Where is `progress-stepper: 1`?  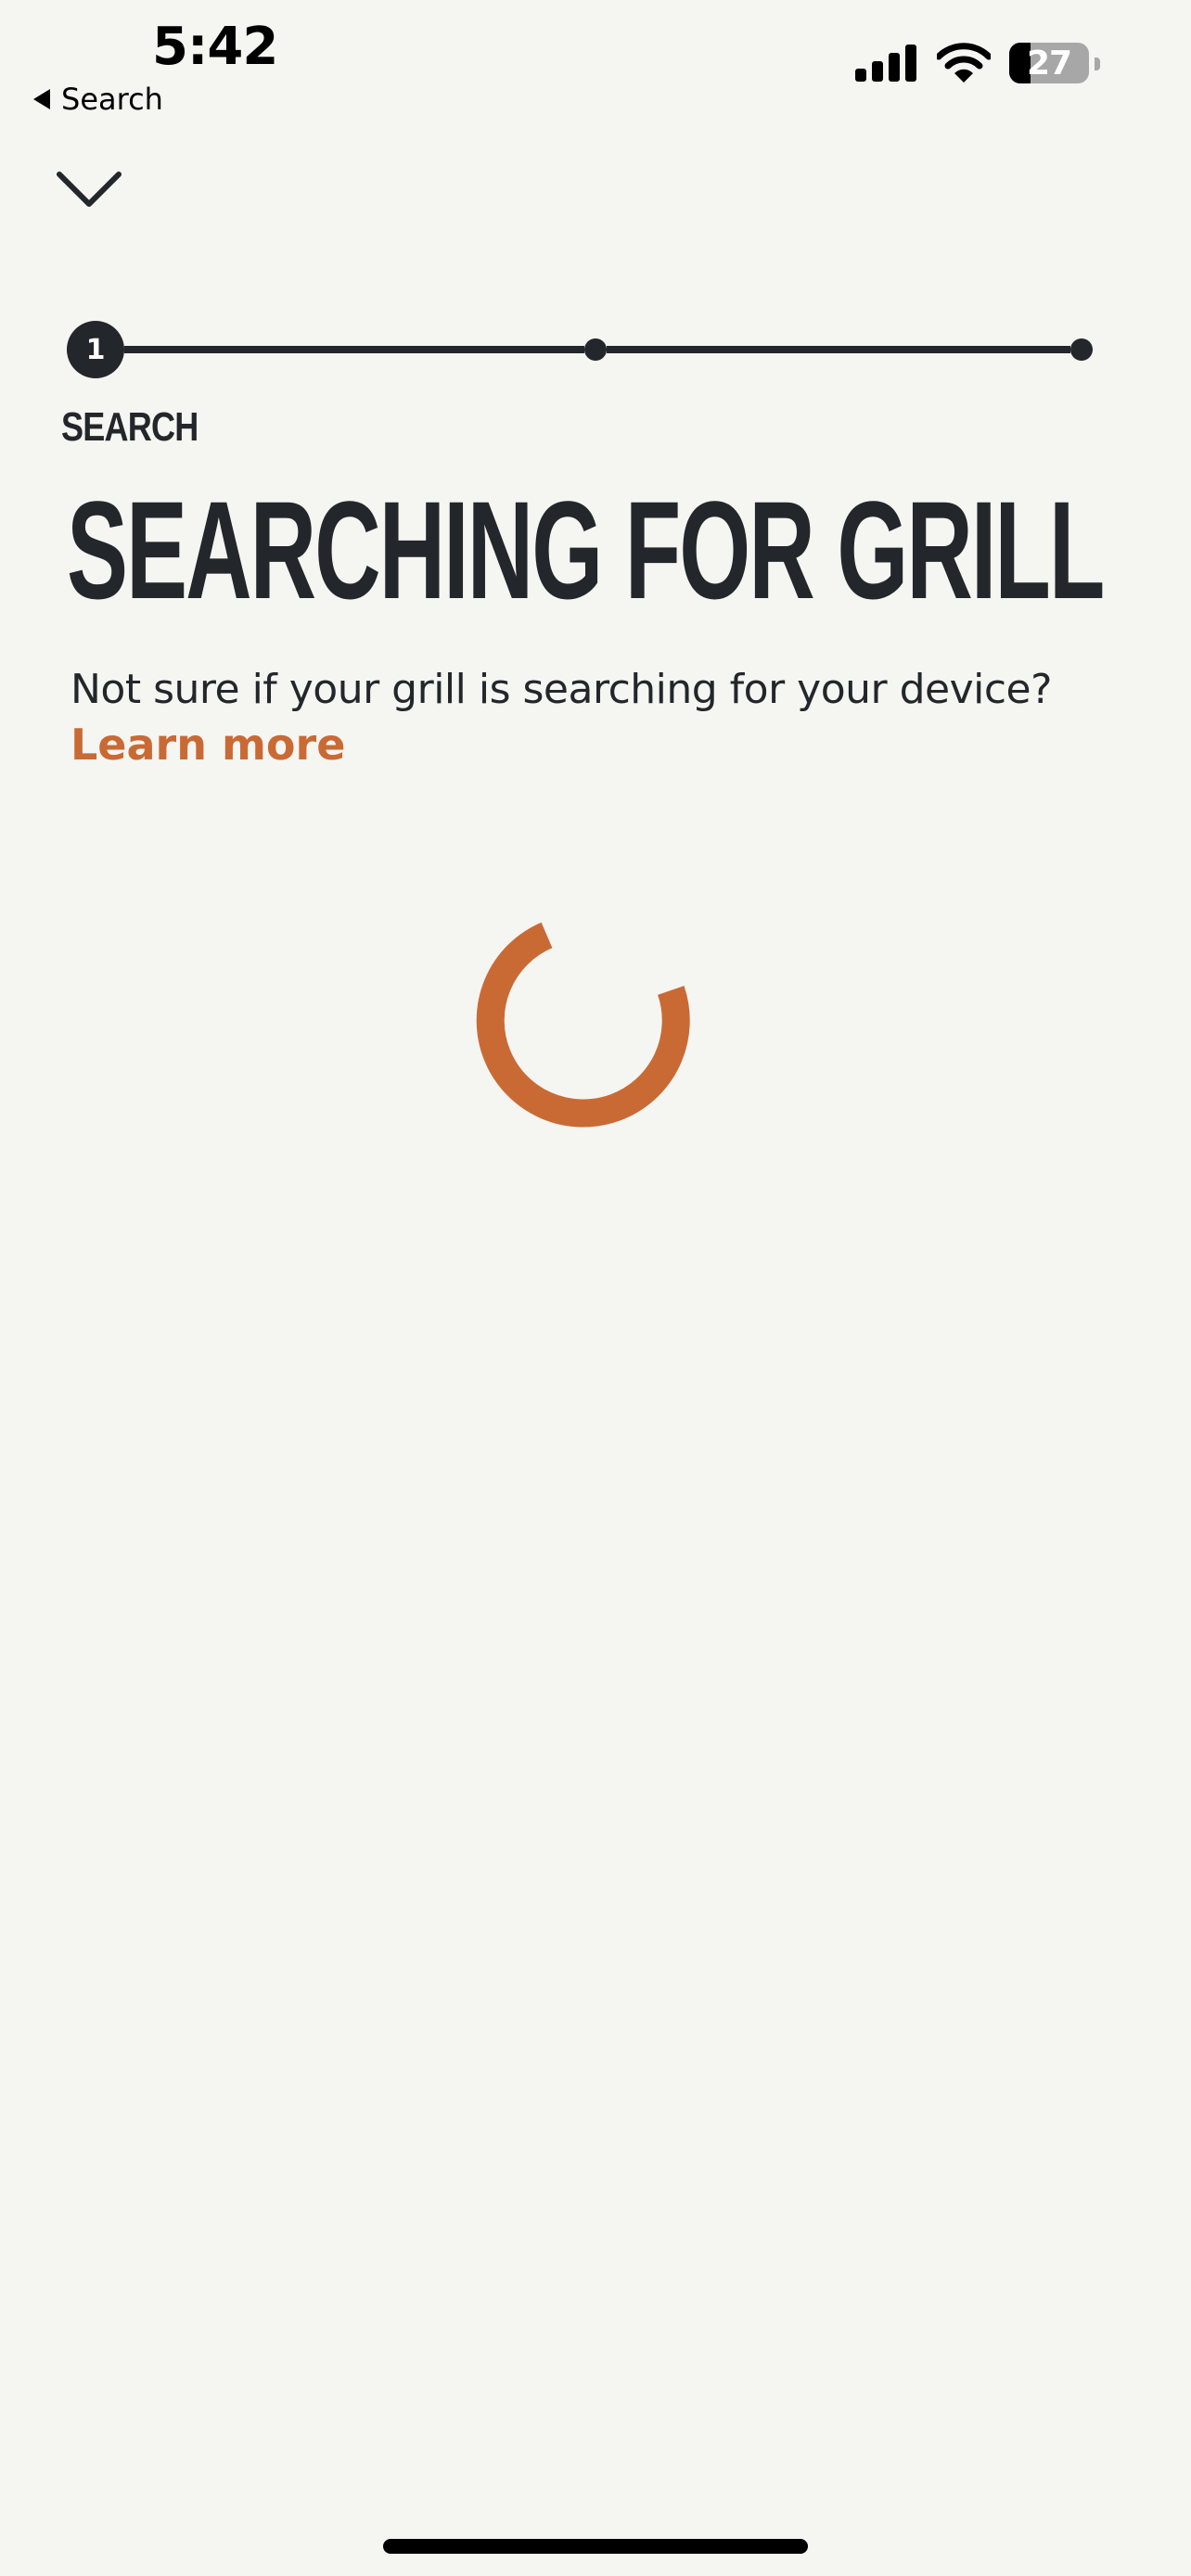
progress-stepper: 1 is located at coordinates (580, 349).